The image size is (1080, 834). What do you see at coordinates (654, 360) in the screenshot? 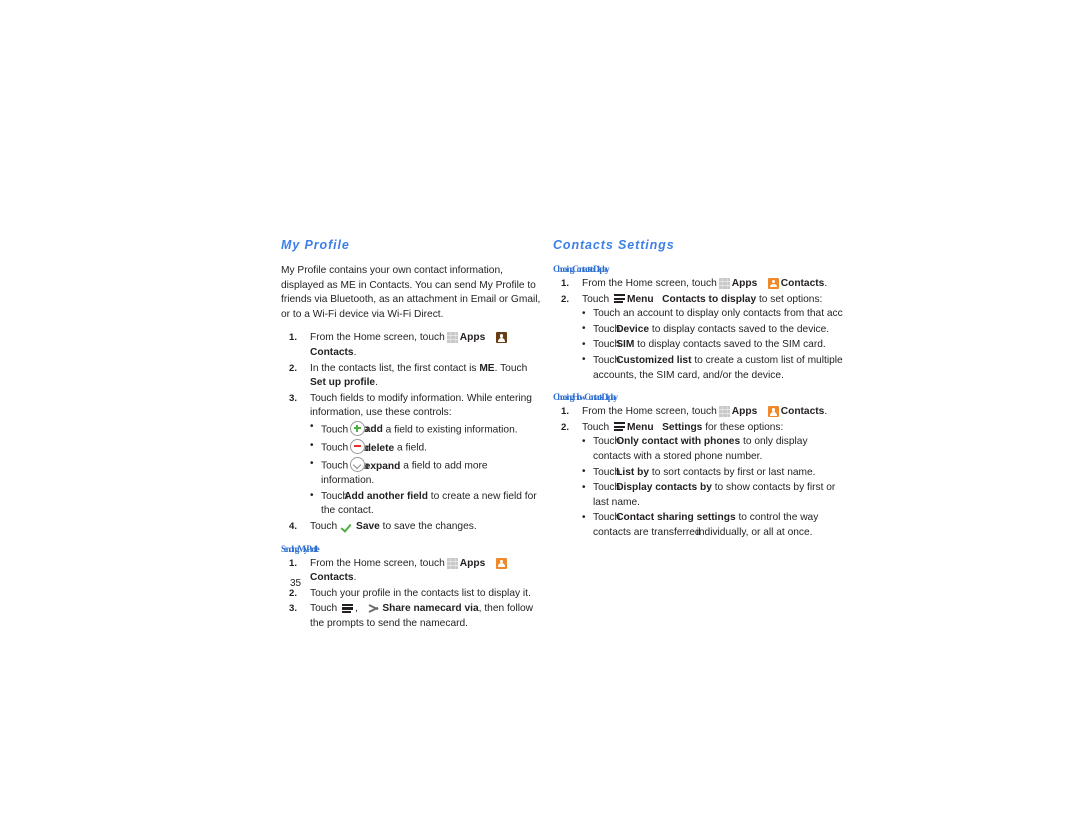
I see `bullet-bold: Customized list` at bounding box center [654, 360].